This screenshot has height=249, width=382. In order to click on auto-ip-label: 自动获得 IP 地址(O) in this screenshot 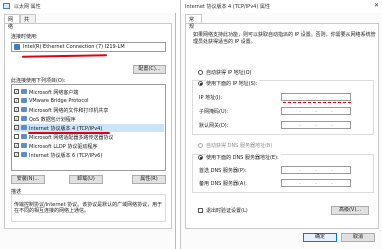, I will do `click(229, 73)`.